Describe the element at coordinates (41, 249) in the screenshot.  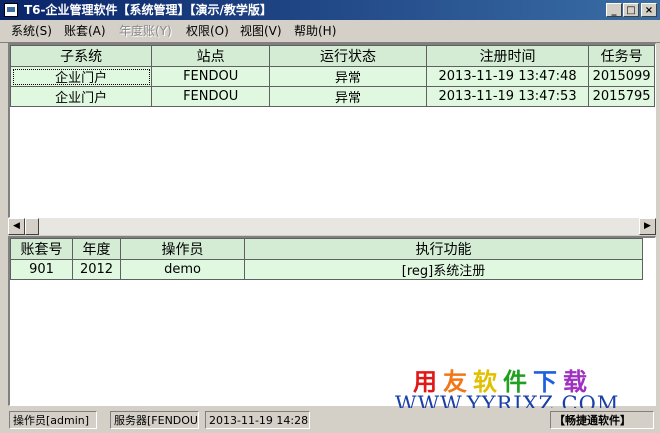
I see `col-account-no: 账套号` at that location.